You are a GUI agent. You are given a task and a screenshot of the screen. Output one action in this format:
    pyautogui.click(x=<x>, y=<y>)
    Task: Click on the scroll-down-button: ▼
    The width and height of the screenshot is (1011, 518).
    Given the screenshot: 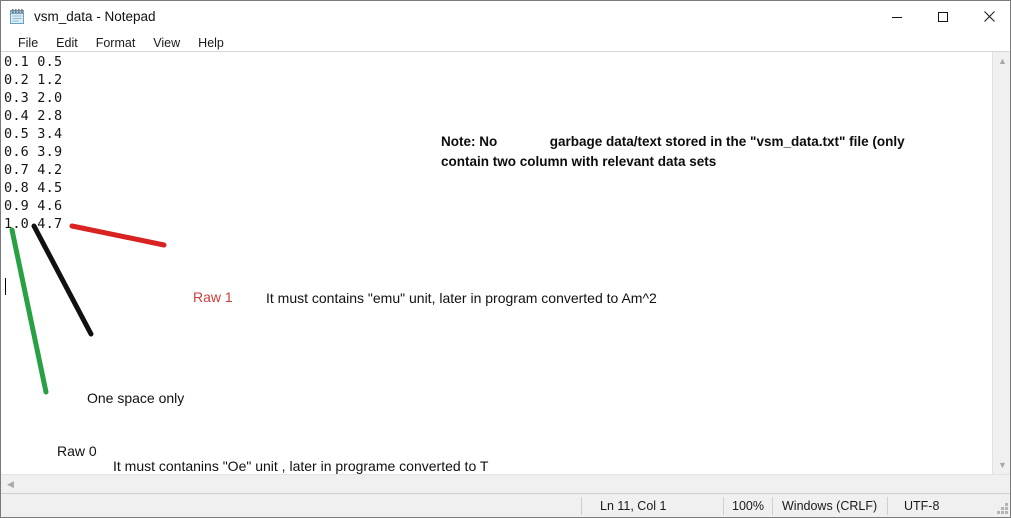 What is the action you would take?
    pyautogui.click(x=1001, y=465)
    